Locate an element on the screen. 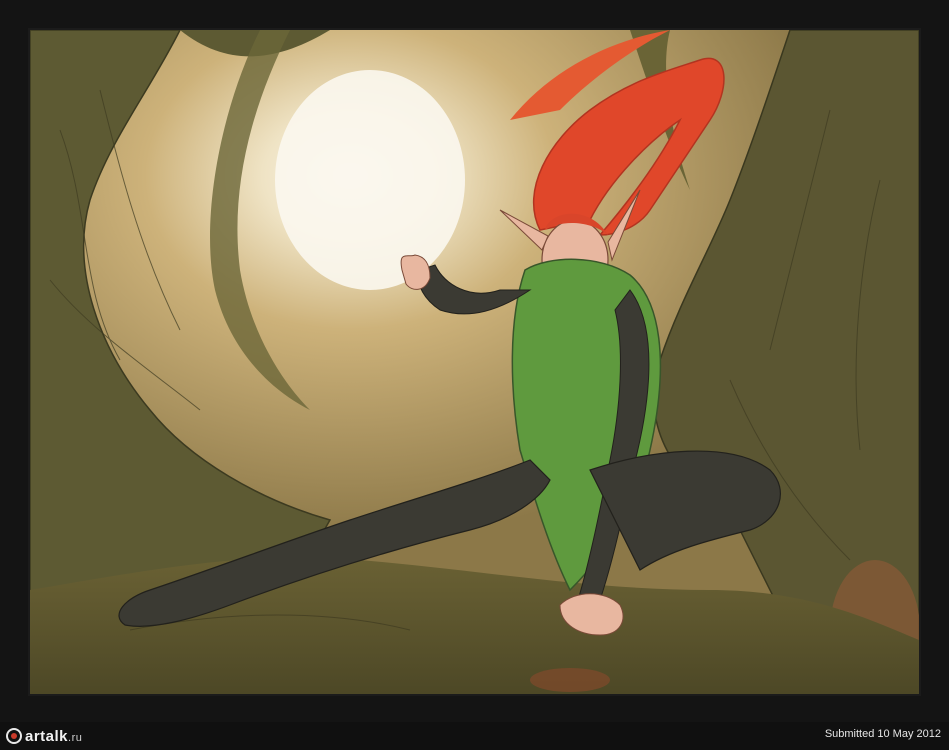 This screenshot has height=750, width=949. logo-text: artalk.ru is located at coordinates (54, 736).